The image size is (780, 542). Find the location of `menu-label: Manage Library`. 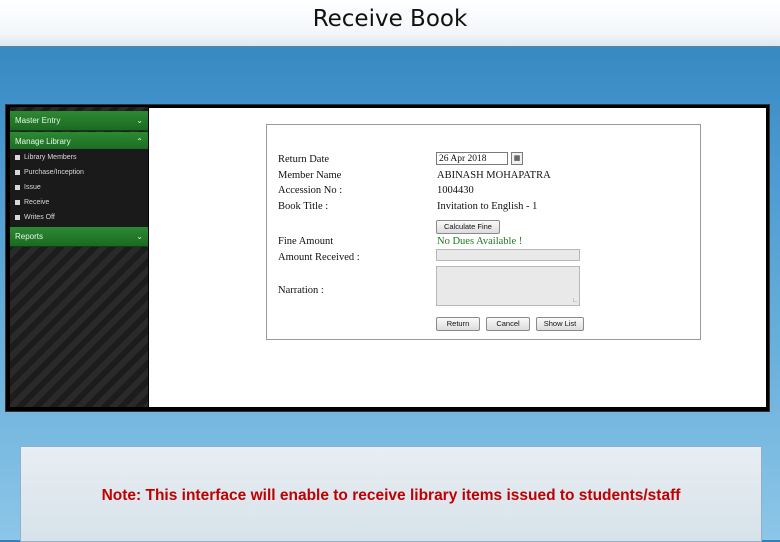

menu-label: Manage Library is located at coordinates (43, 141).